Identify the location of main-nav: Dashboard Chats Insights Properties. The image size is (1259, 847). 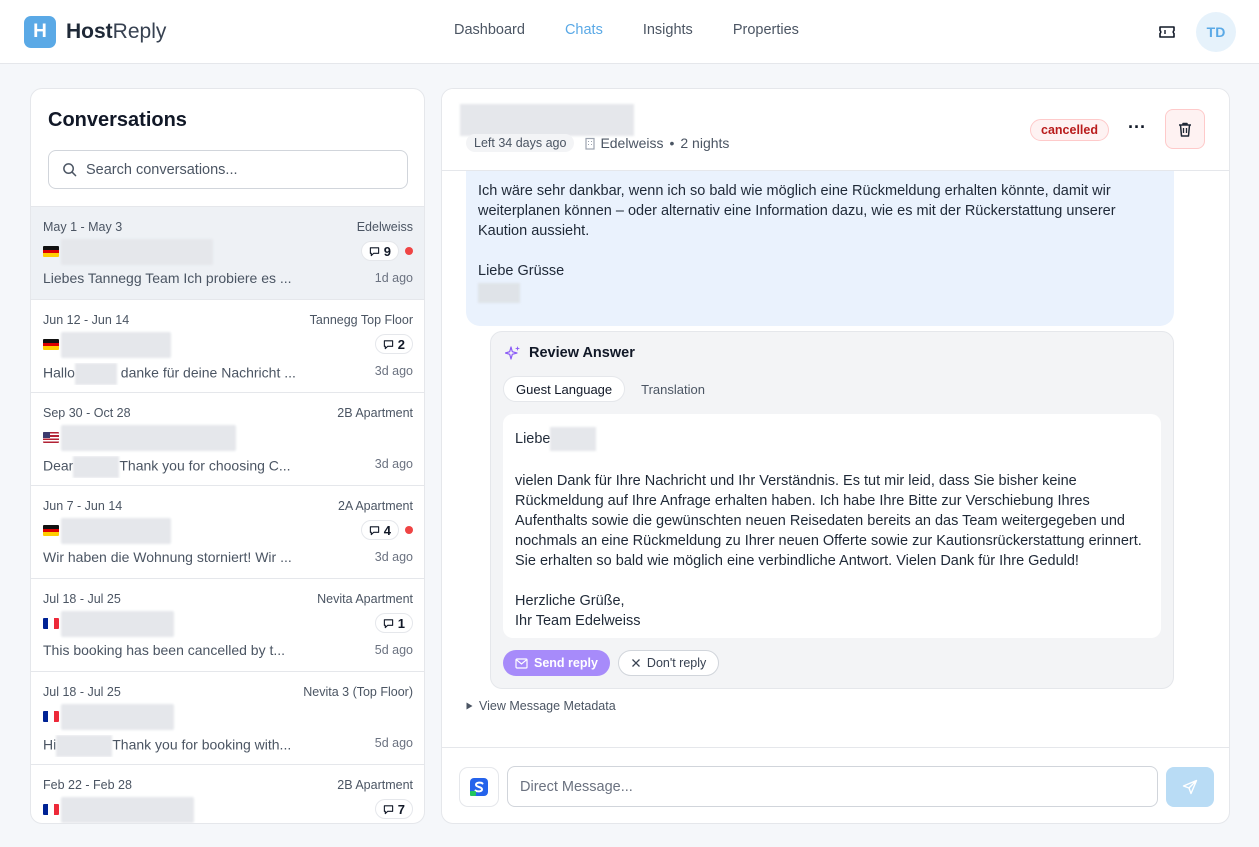
(646, 30).